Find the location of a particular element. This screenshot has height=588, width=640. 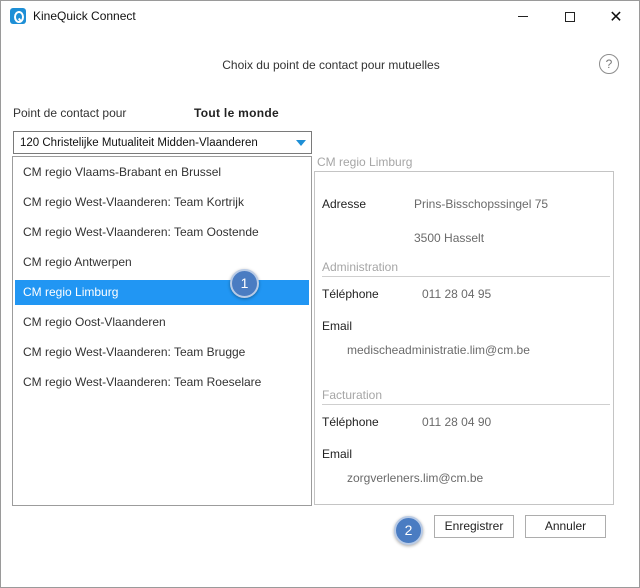

billing-email-label: Email is located at coordinates (337, 454).